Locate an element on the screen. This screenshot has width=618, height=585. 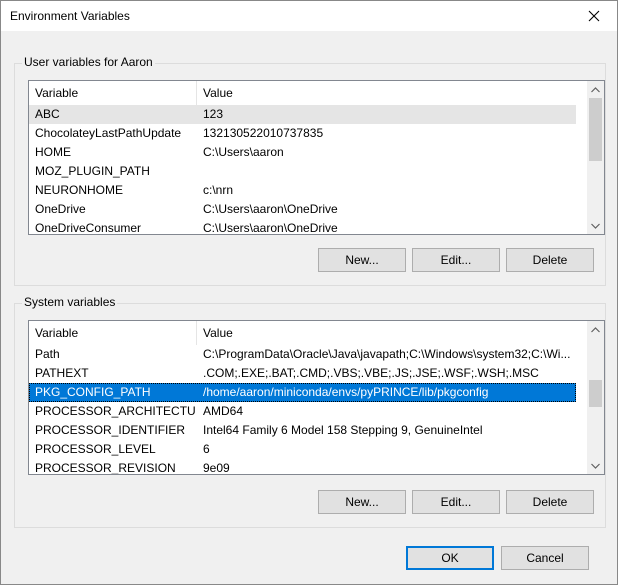
cancel-button: Cancel is located at coordinates (545, 558).